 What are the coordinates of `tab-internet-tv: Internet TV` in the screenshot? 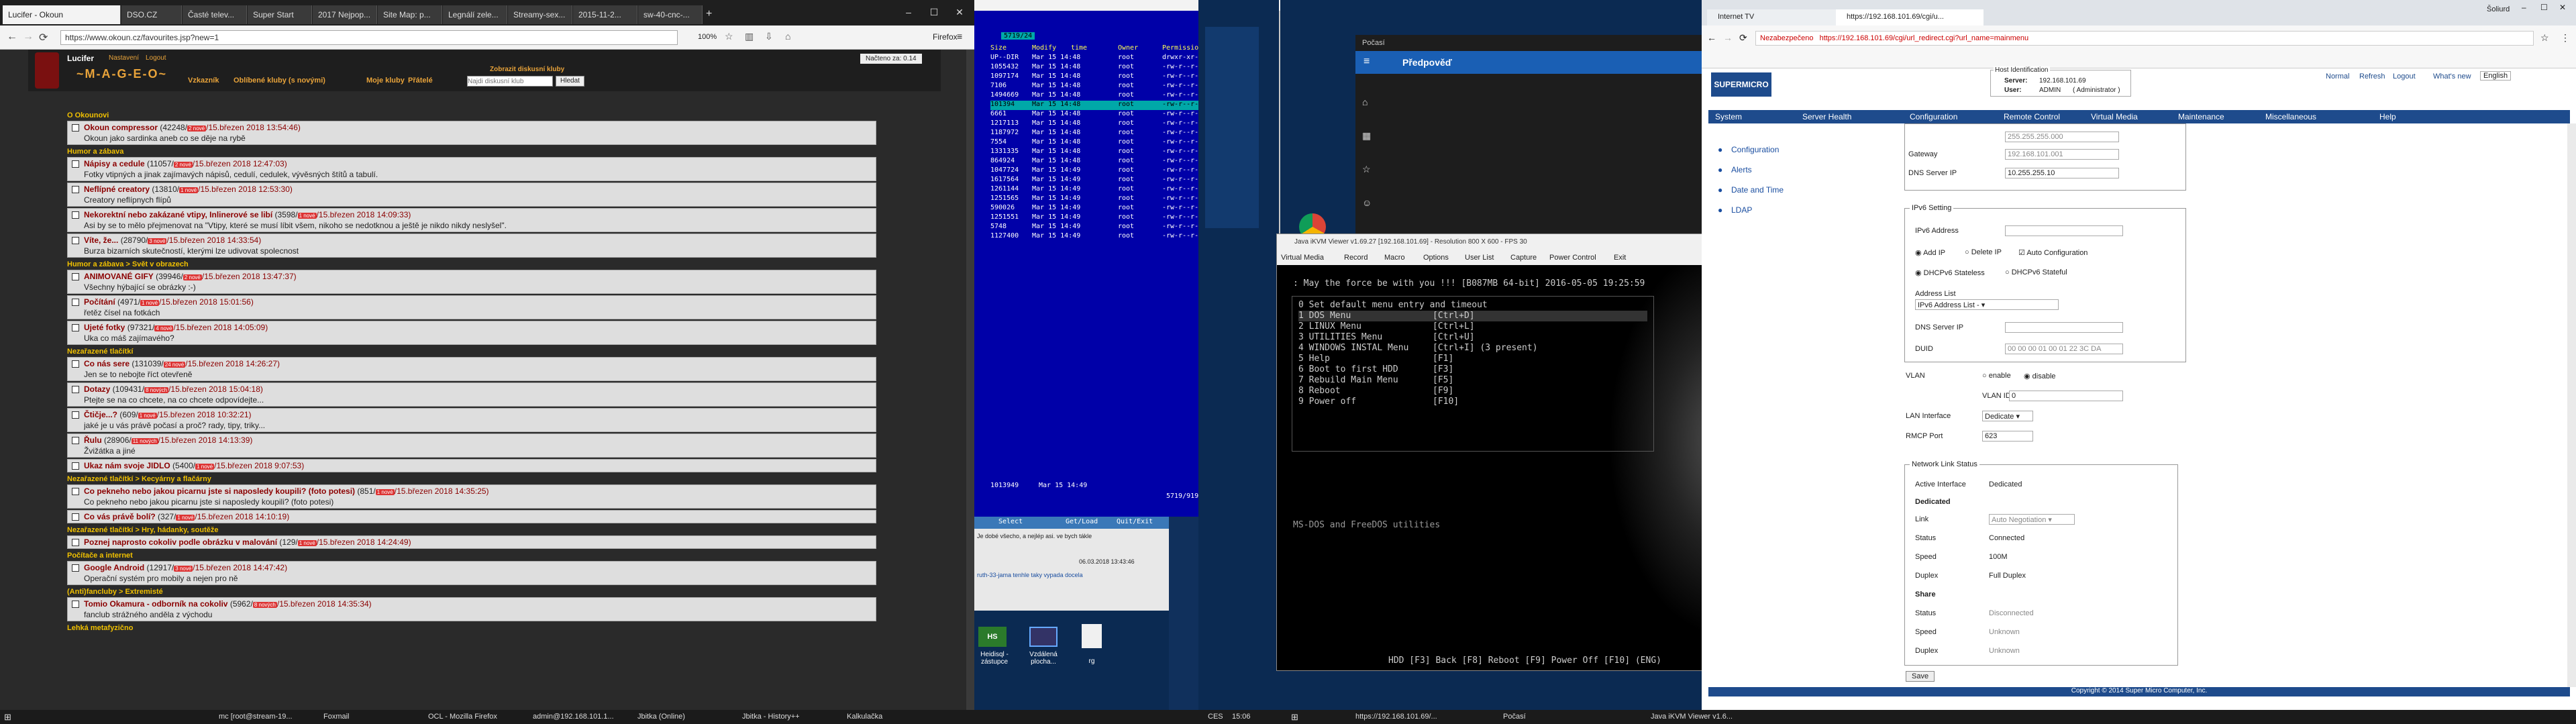 It's located at (1771, 17).